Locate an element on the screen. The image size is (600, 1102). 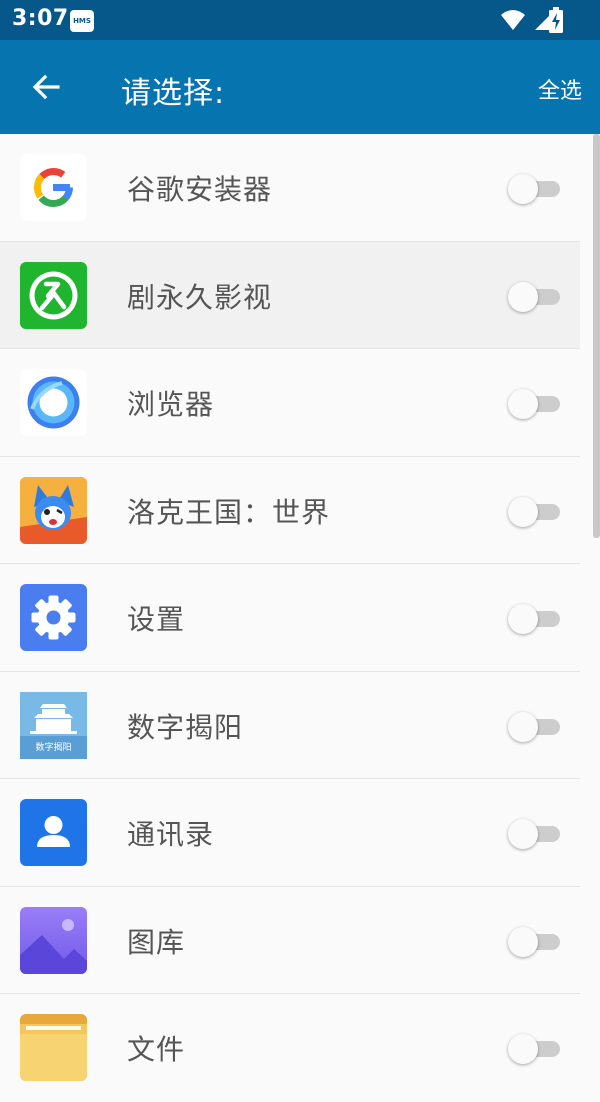
app-label: 文件 is located at coordinates (156, 1049).